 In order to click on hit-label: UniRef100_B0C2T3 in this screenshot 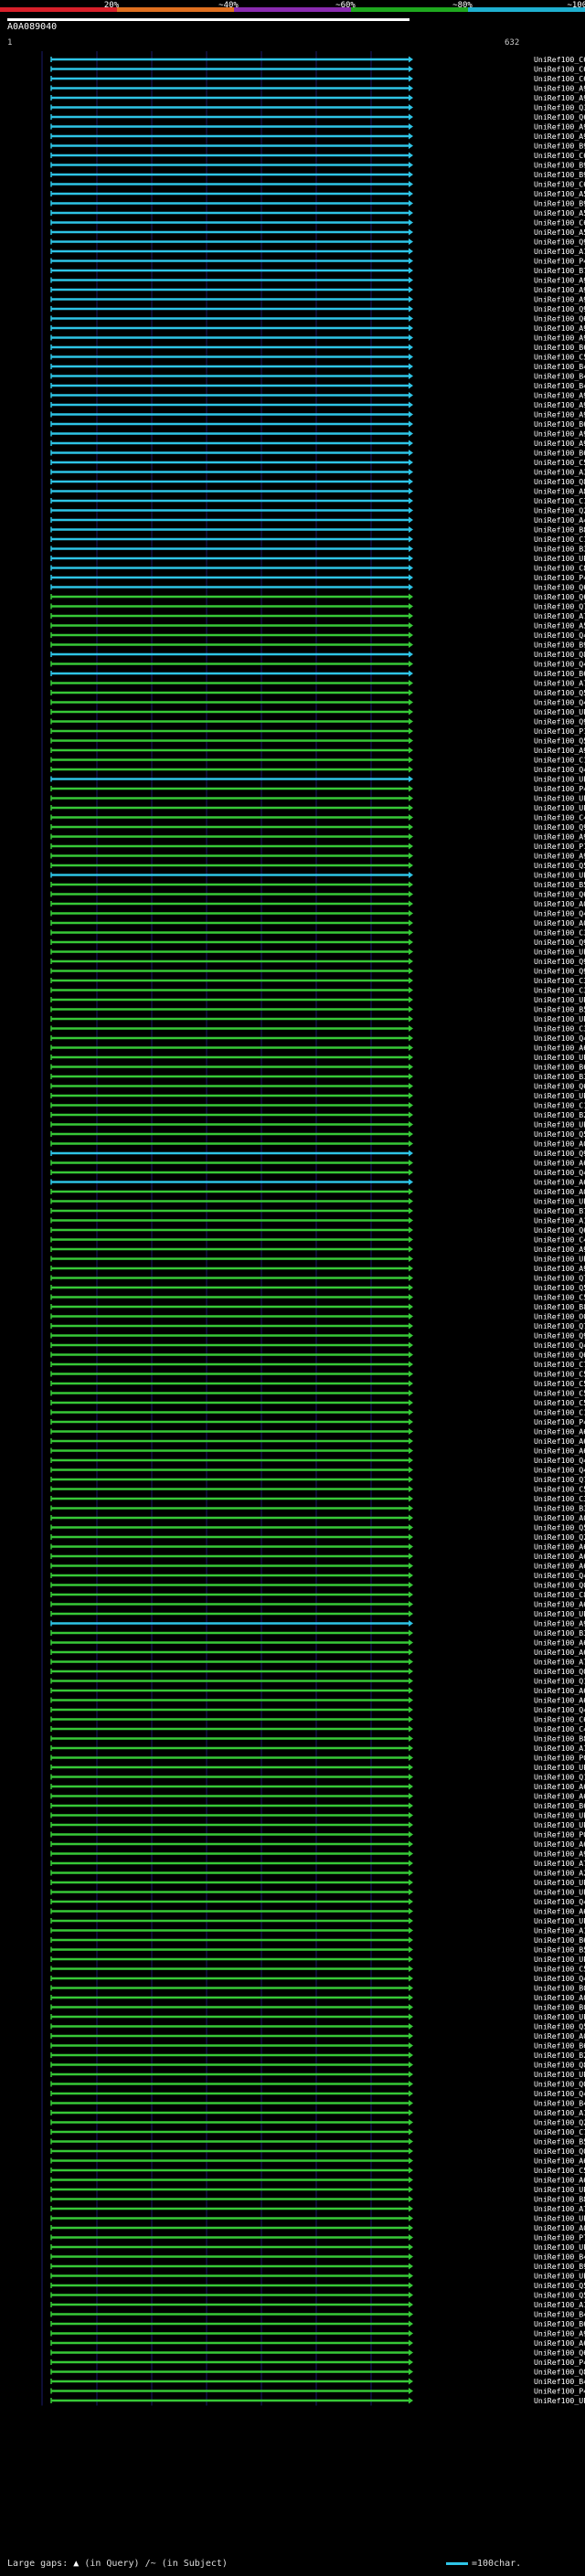, I will do `click(560, 2007)`.